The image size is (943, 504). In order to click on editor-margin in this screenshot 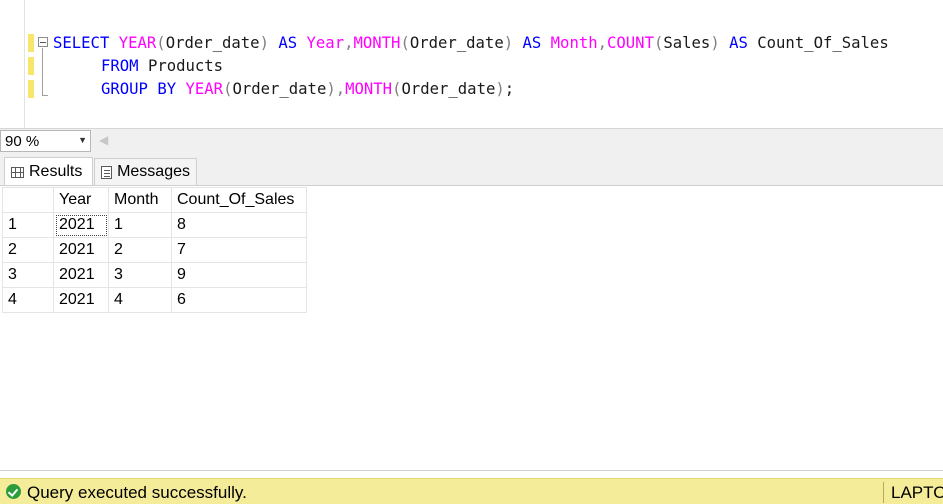, I will do `click(12, 64)`.